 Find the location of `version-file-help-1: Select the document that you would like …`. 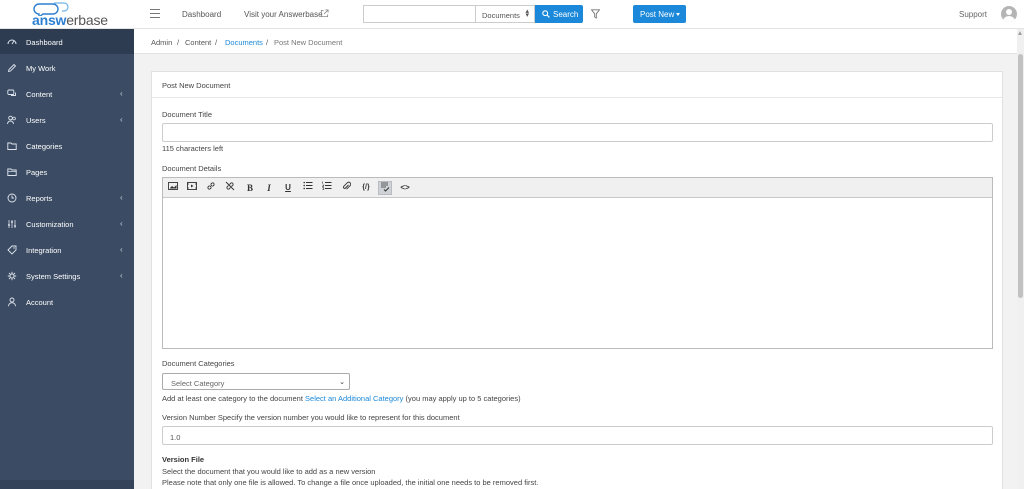

version-file-help-1: Select the document that you would like … is located at coordinates (269, 471).